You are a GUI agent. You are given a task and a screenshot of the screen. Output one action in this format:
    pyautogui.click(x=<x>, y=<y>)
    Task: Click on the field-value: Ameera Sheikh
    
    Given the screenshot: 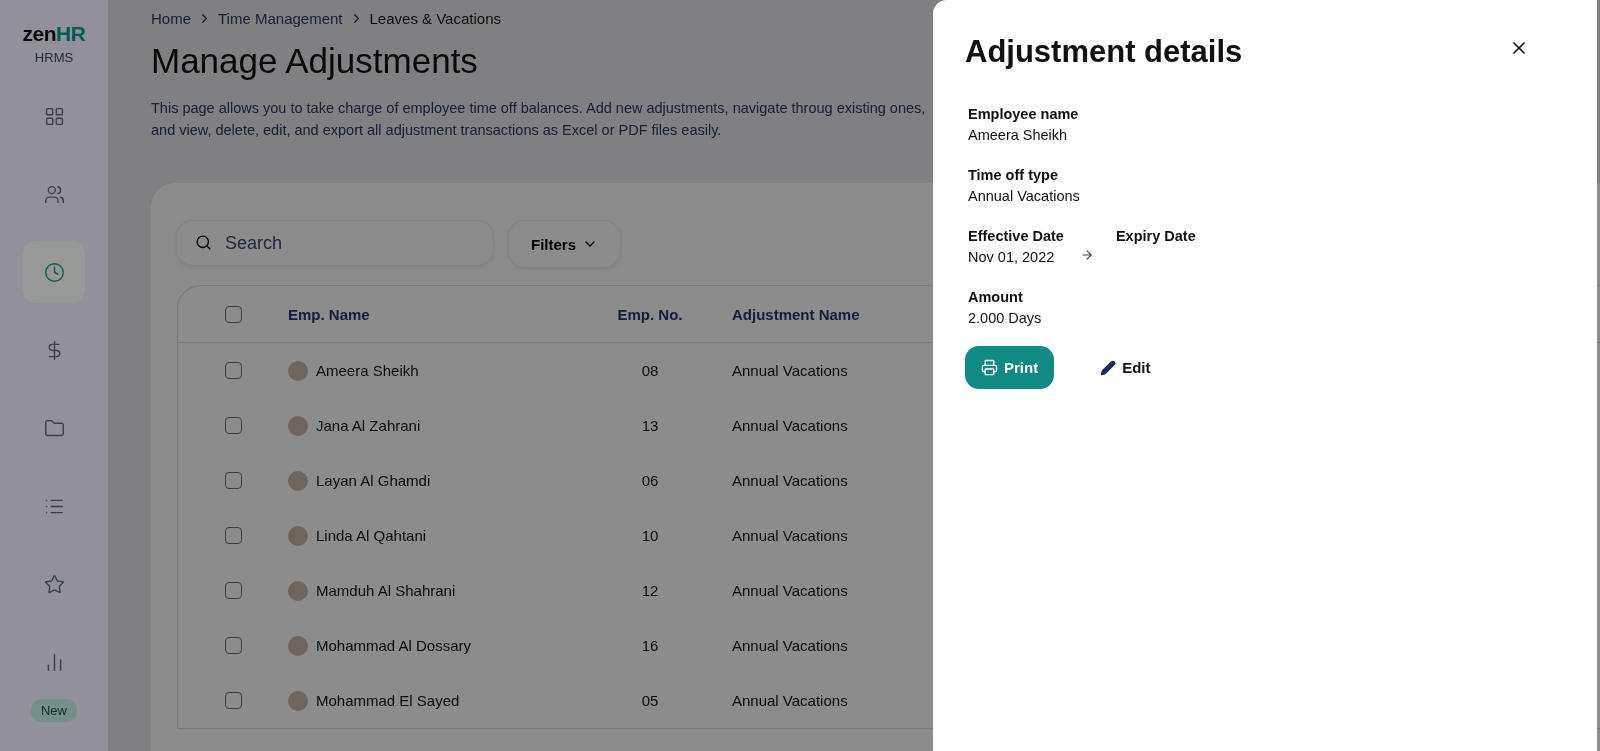 What is the action you would take?
    pyautogui.click(x=1018, y=135)
    